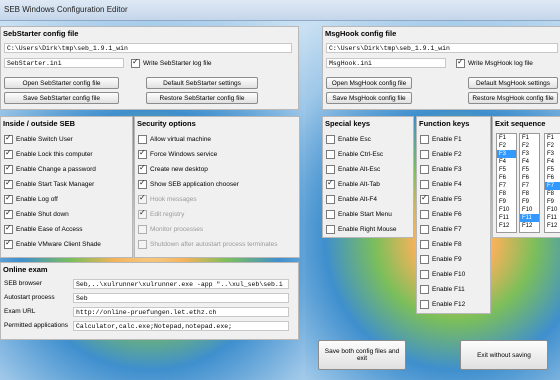 The width and height of the screenshot is (560, 380). Describe the element at coordinates (441, 199) in the screenshot. I see `function-key-checkbox-4: Enable F5` at that location.